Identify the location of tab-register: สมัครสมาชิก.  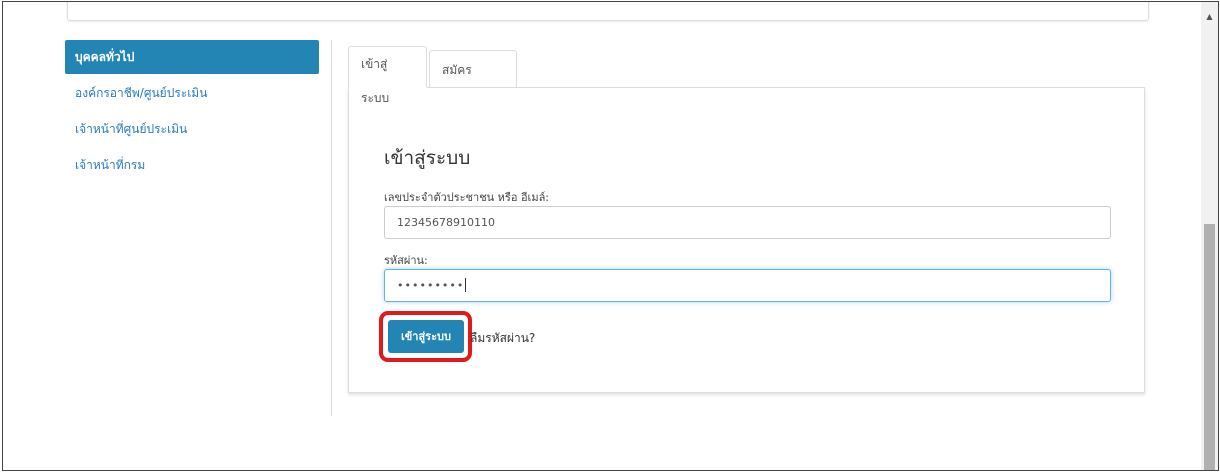
(473, 82).